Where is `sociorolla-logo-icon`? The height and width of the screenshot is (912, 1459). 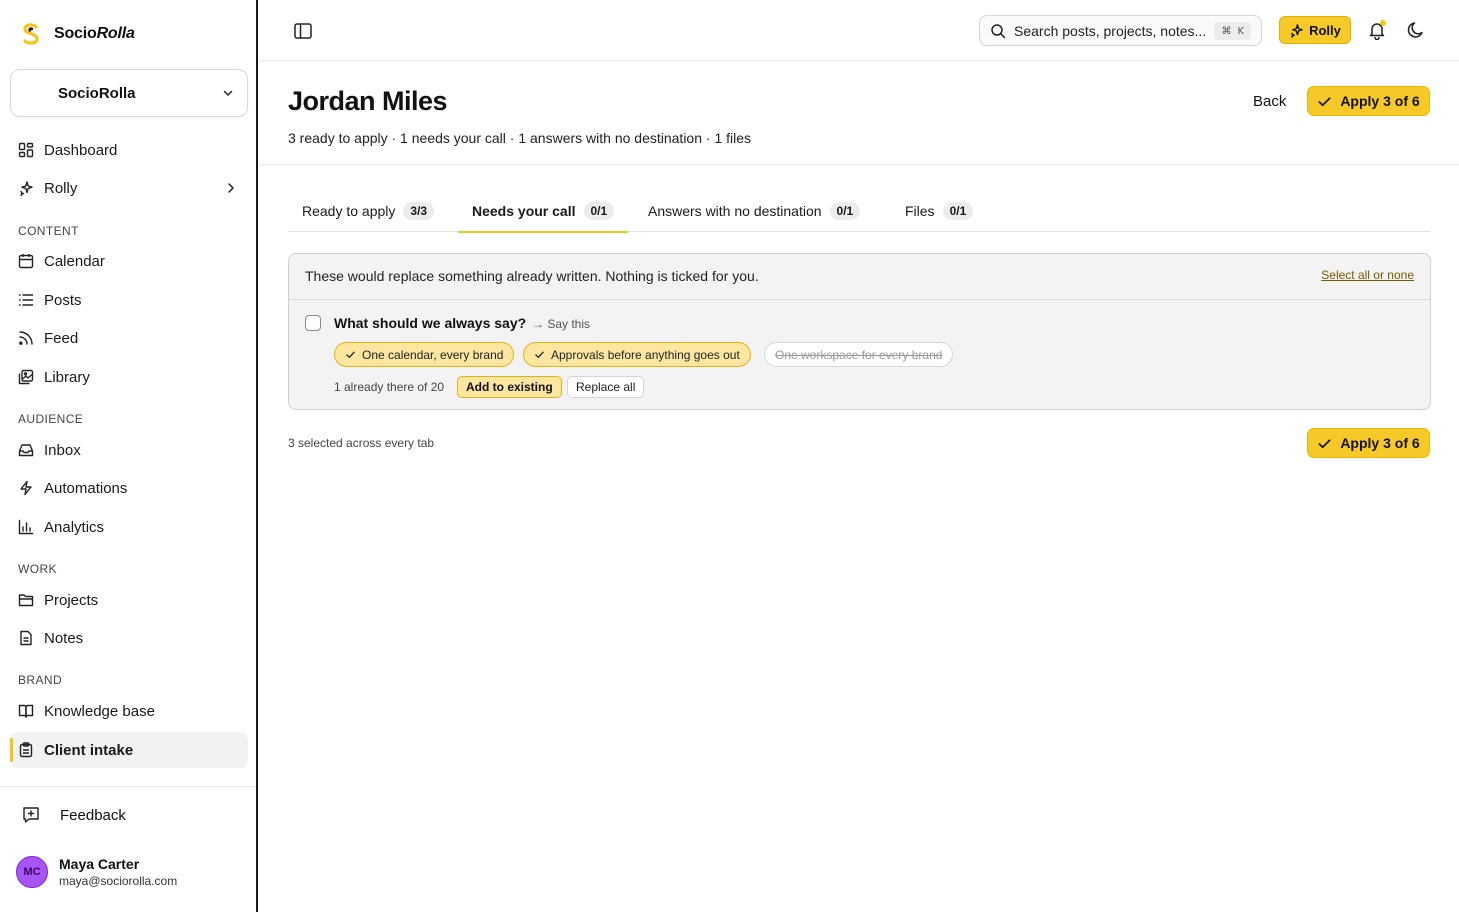
sociorolla-logo-icon is located at coordinates (31, 34).